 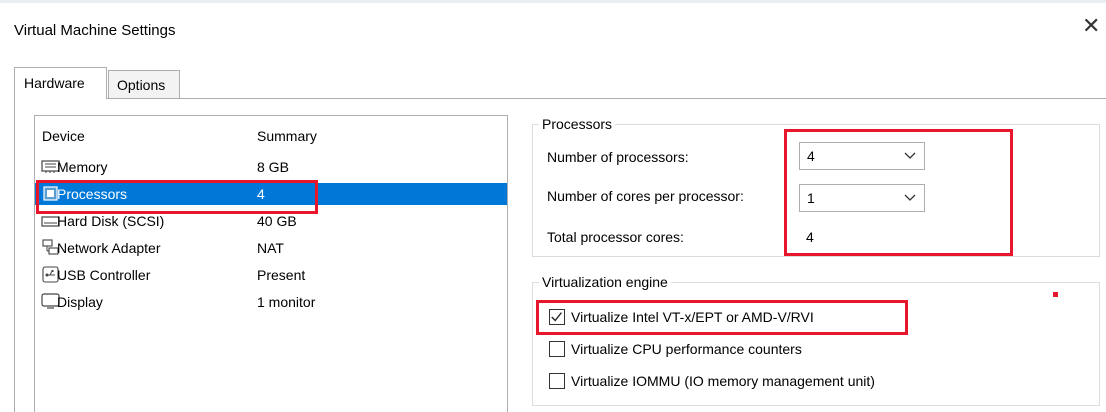 I want to click on device-name: Network Adapter, so click(x=109, y=248).